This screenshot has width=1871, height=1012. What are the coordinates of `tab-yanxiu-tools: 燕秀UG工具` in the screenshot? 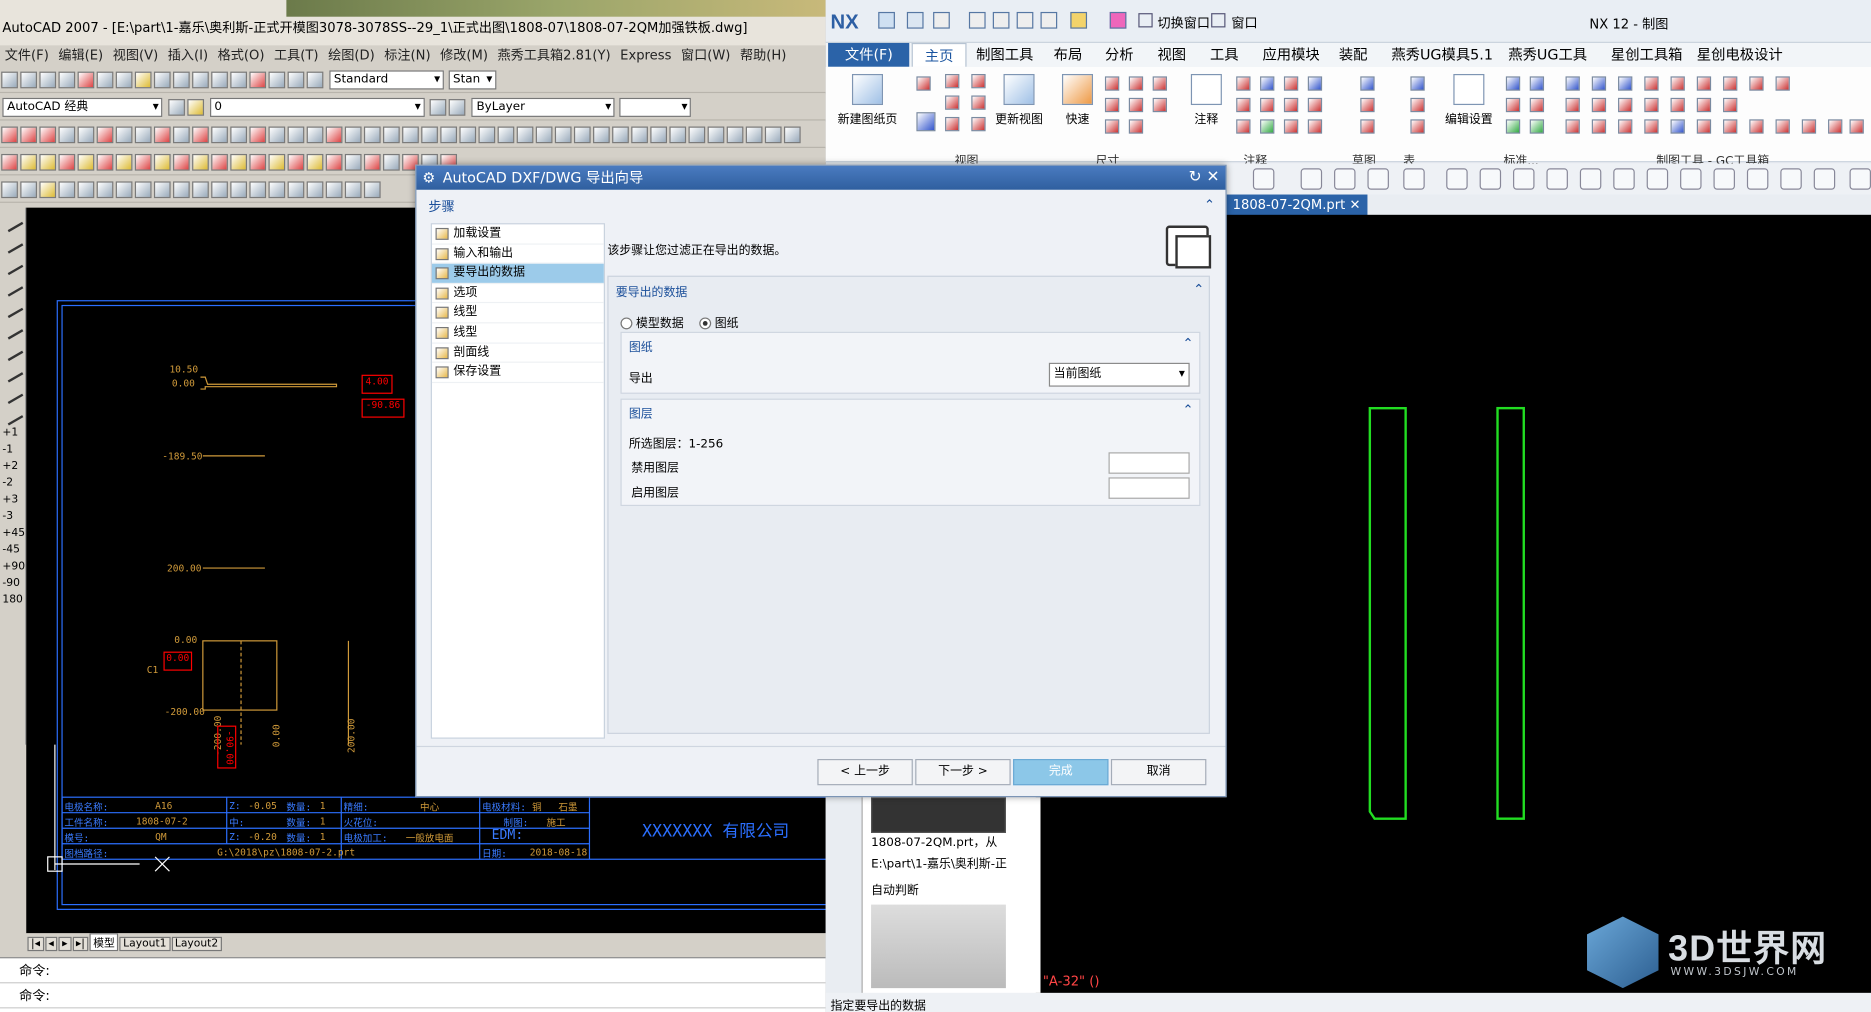 It's located at (1547, 55).